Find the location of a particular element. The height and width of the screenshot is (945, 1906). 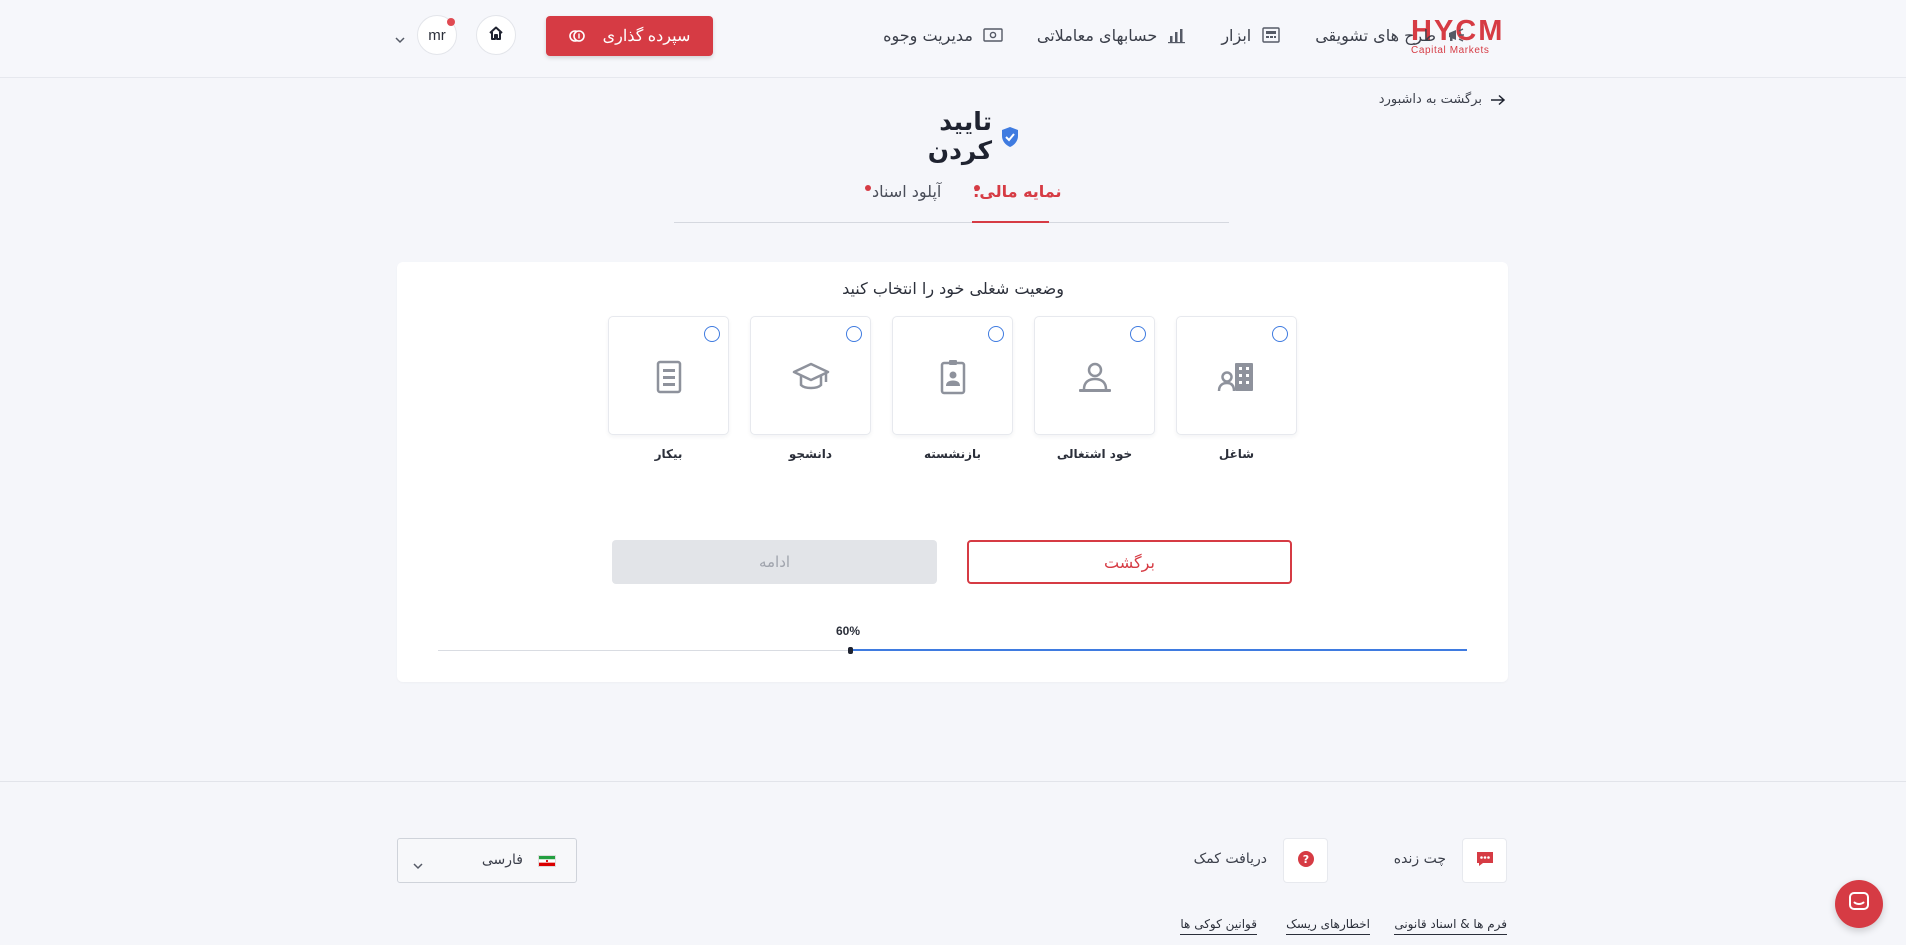

tabs-divider is located at coordinates (951, 222).